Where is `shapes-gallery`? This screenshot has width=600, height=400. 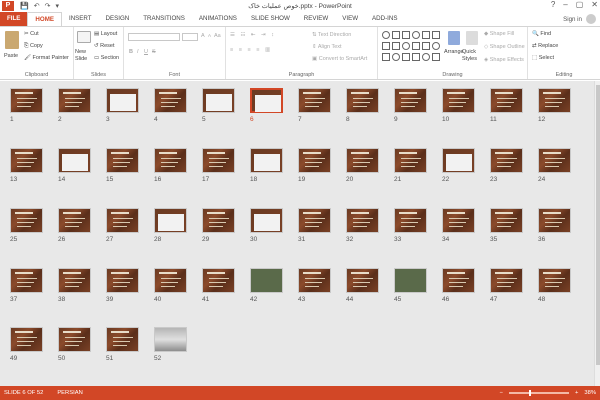 shapes-gallery is located at coordinates (412, 48).